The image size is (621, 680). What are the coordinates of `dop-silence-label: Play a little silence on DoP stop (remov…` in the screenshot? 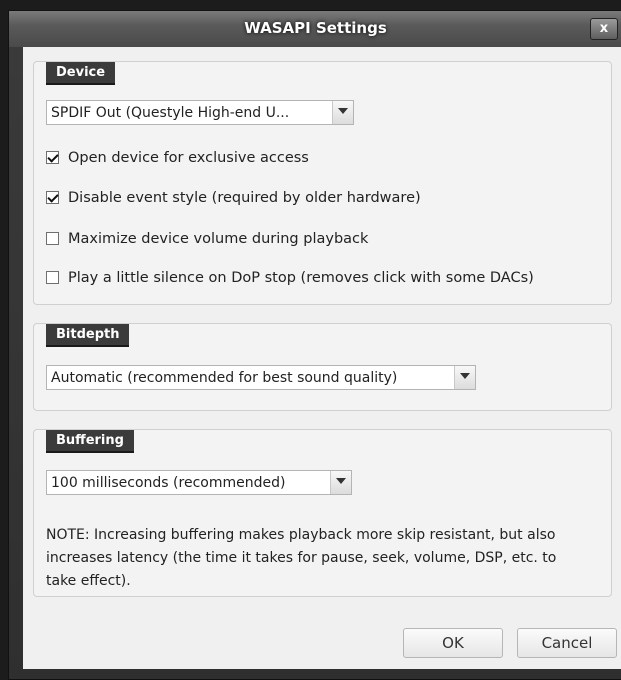 It's located at (301, 278).